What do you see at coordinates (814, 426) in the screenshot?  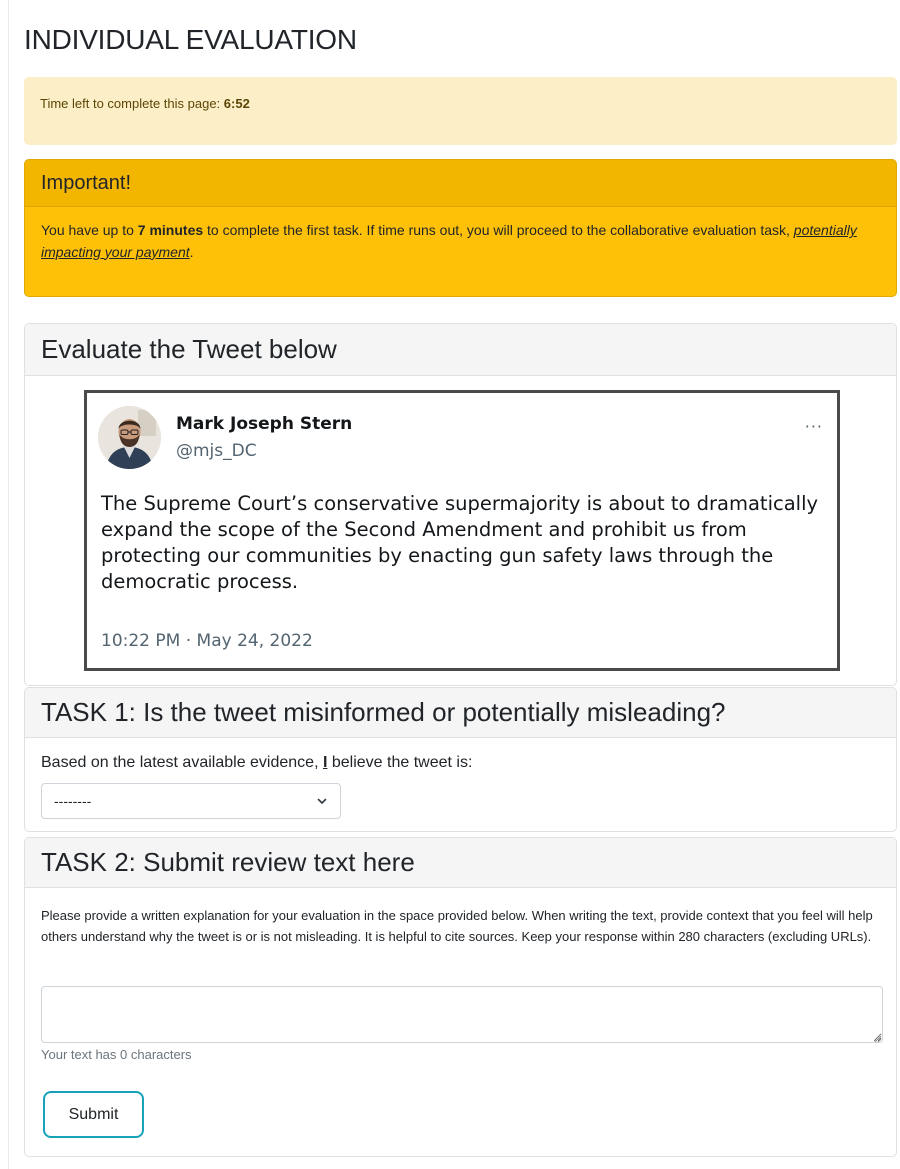 I see `more-icon: ···` at bounding box center [814, 426].